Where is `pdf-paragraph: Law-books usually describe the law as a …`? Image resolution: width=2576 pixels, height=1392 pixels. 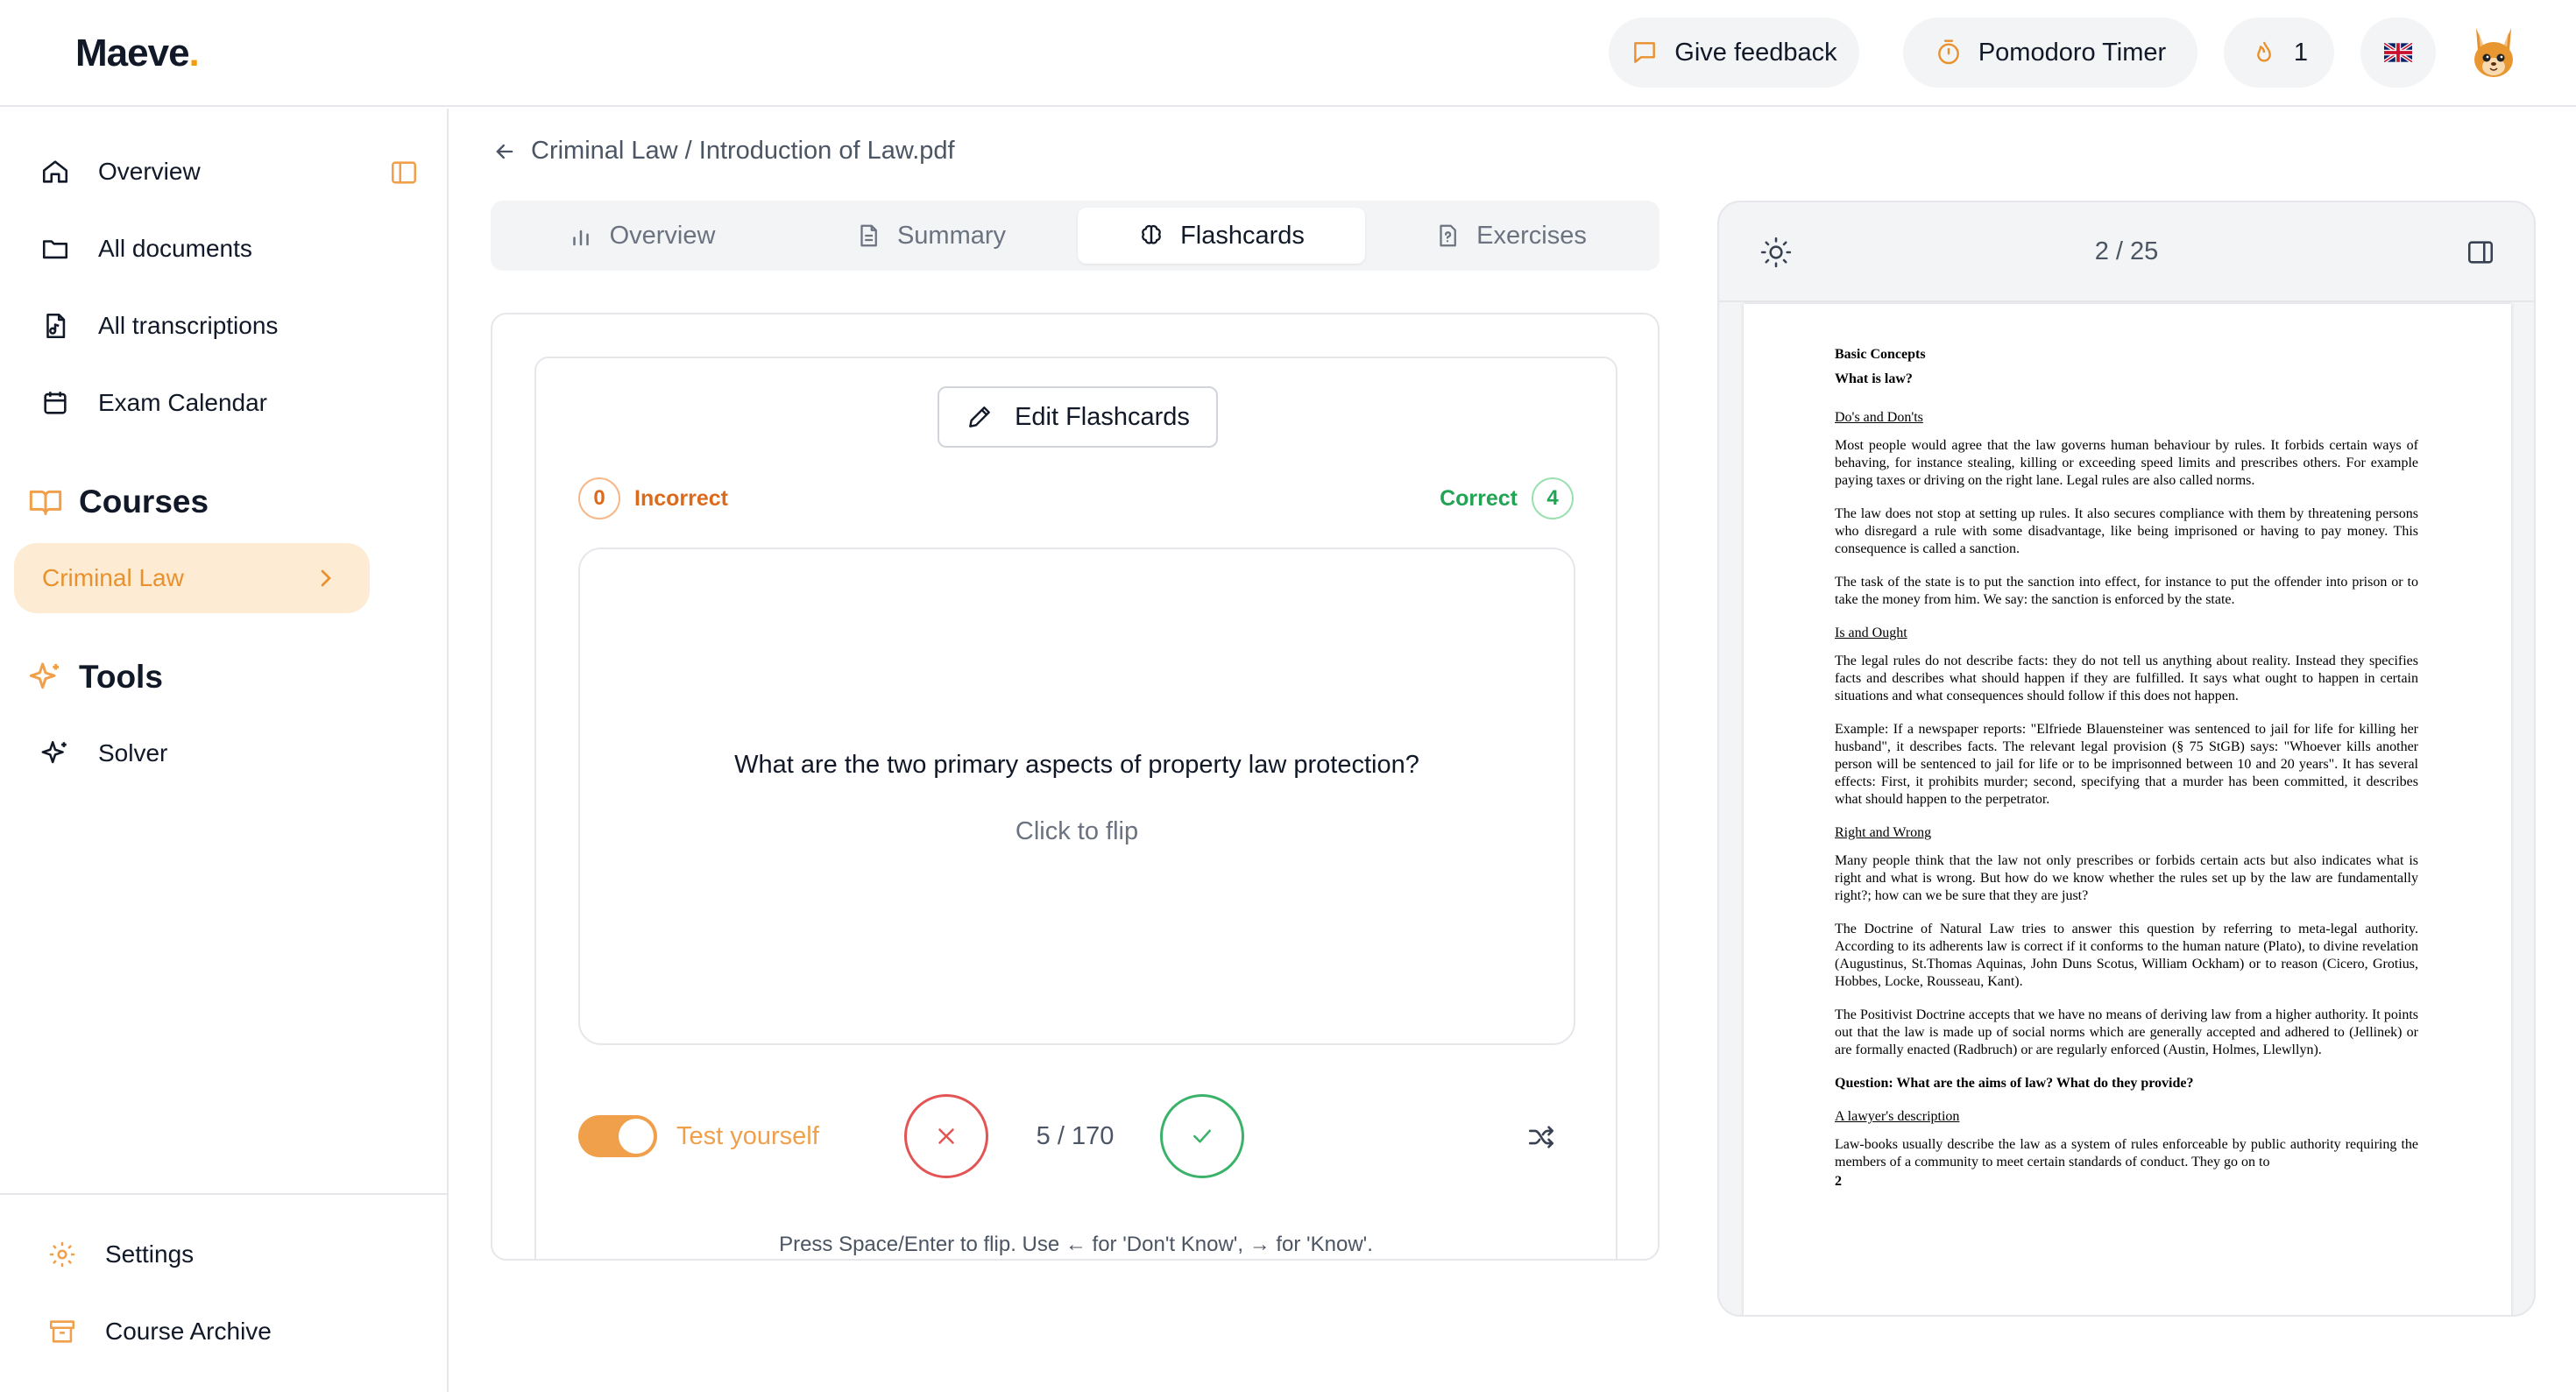
pdf-paragraph: Law-books usually describe the law as a … is located at coordinates (2126, 1153).